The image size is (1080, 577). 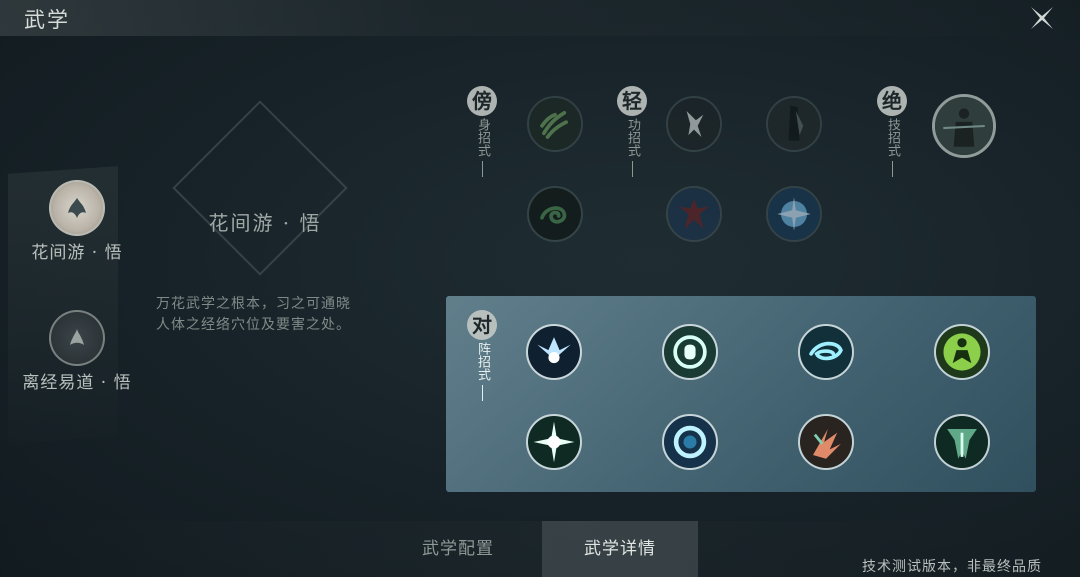 I want to click on detail-skill-name: 花间游 · 悟, so click(x=265, y=223).